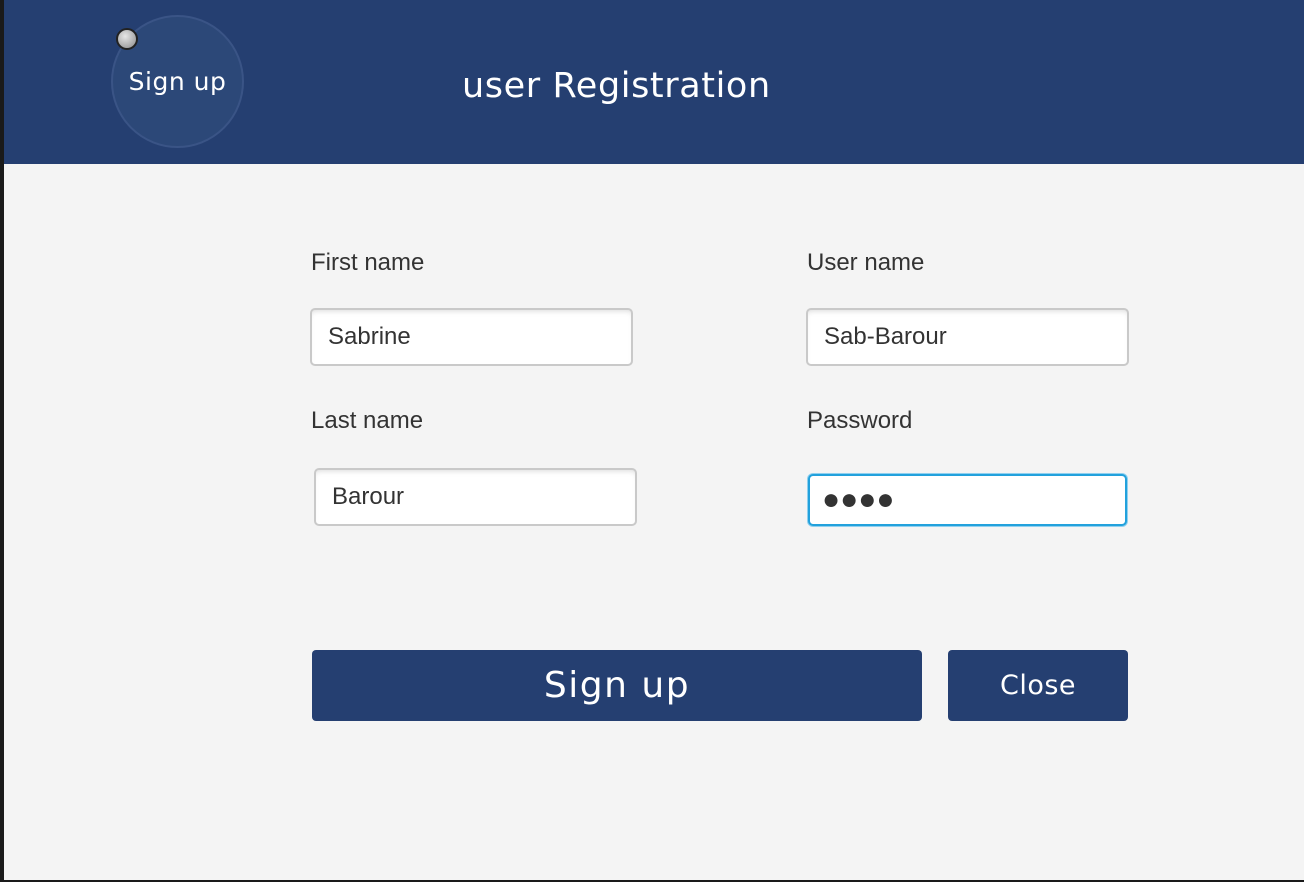 The width and height of the screenshot is (1304, 882). What do you see at coordinates (617, 685) in the screenshot?
I see `signup-button: Sign up` at bounding box center [617, 685].